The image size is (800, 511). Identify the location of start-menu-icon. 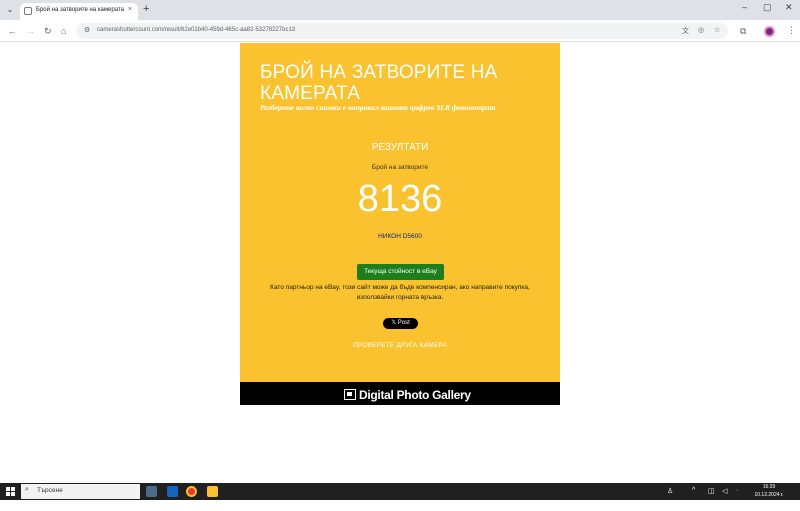
(10, 491).